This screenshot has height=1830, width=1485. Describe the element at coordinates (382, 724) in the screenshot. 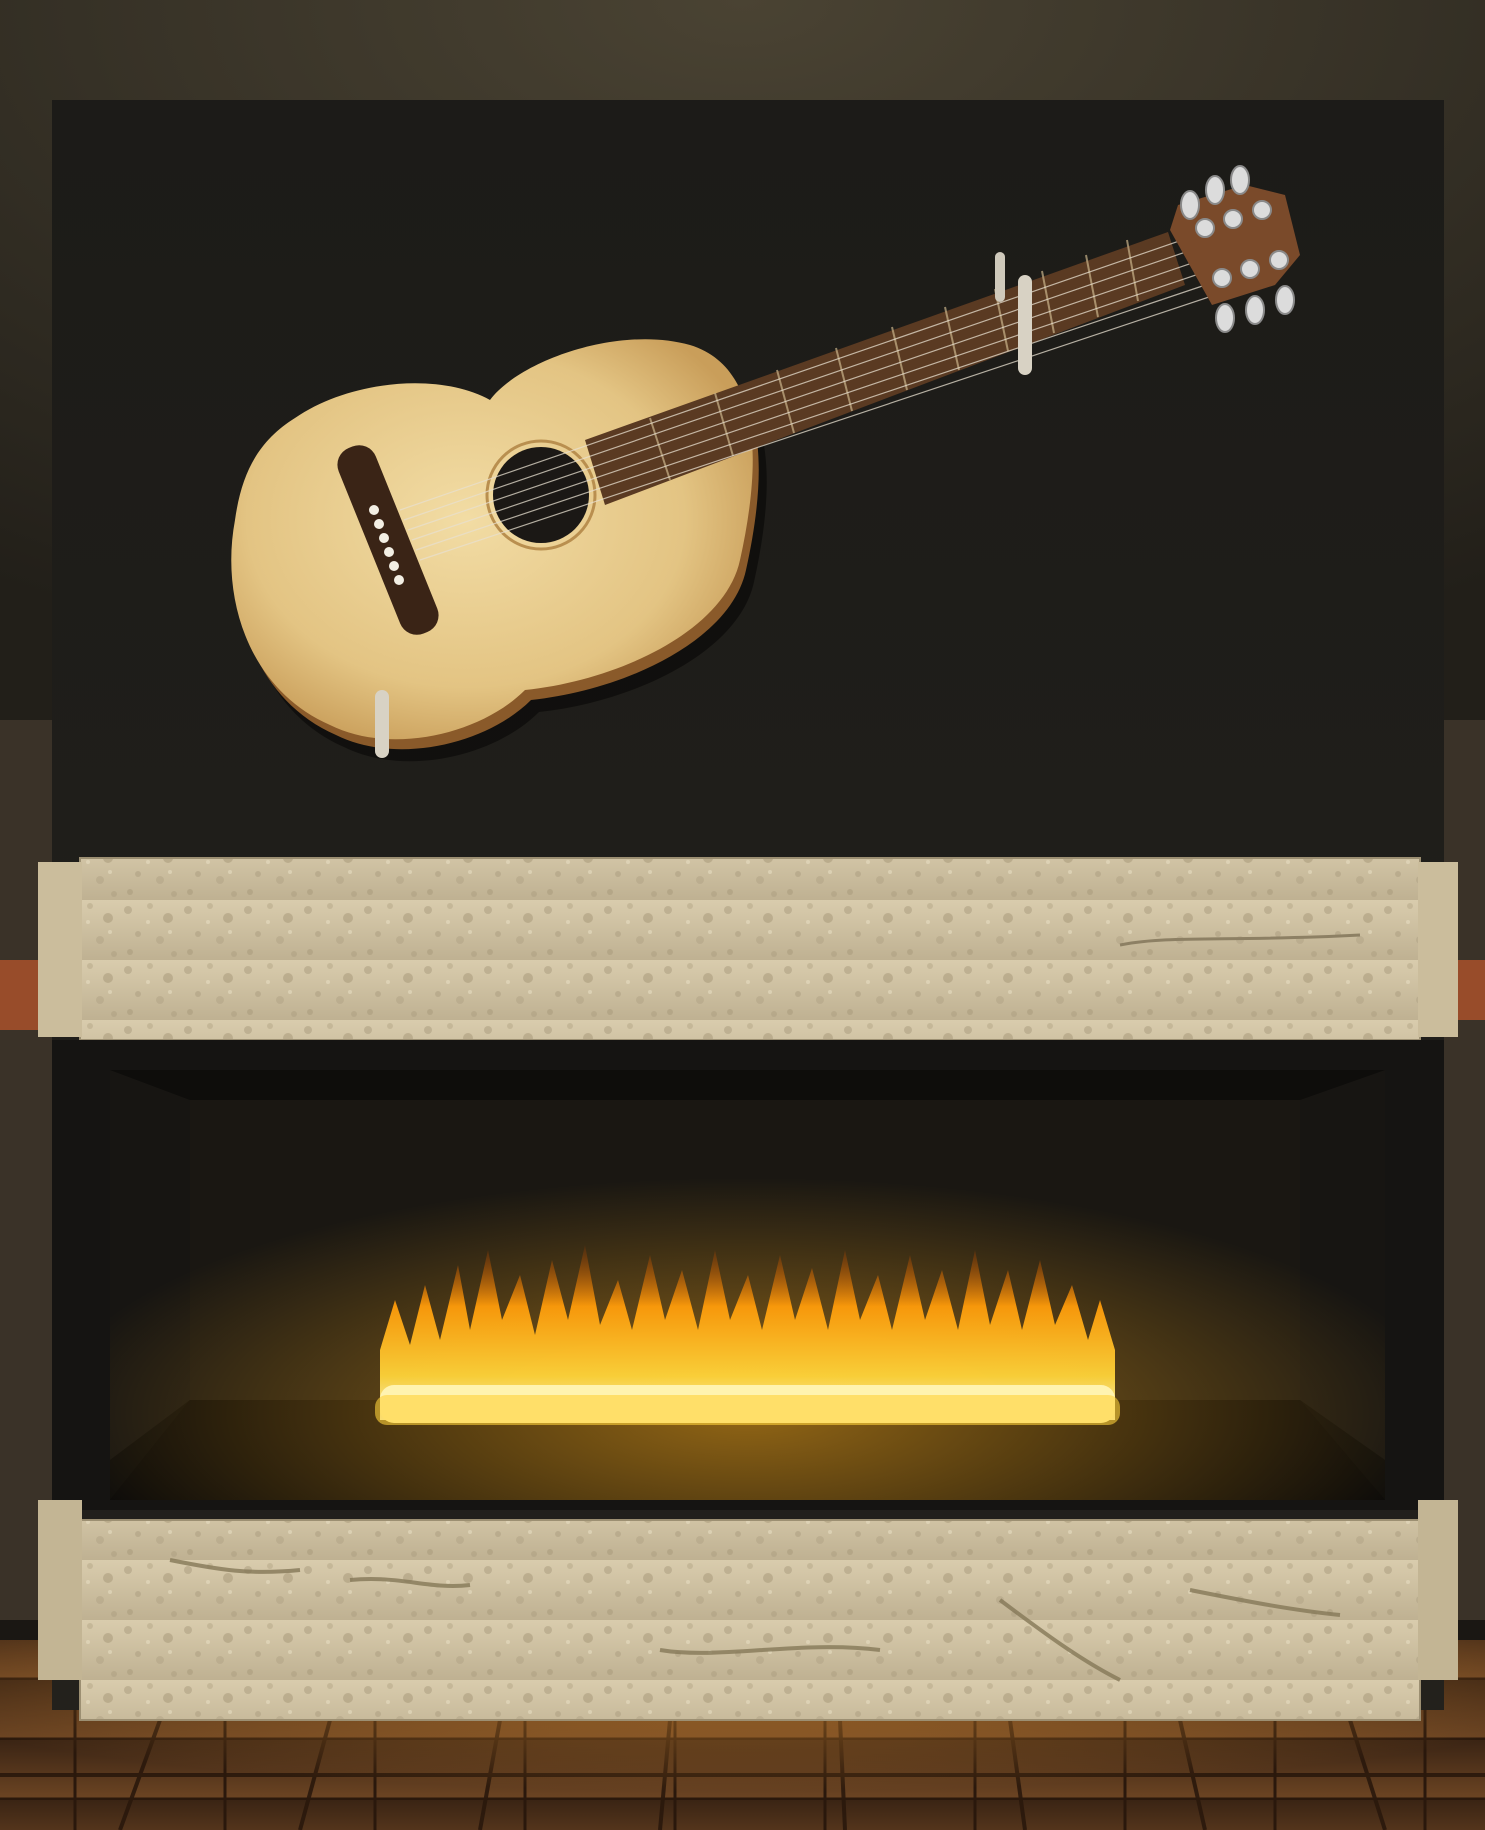

I see `wall-hook-lower` at that location.